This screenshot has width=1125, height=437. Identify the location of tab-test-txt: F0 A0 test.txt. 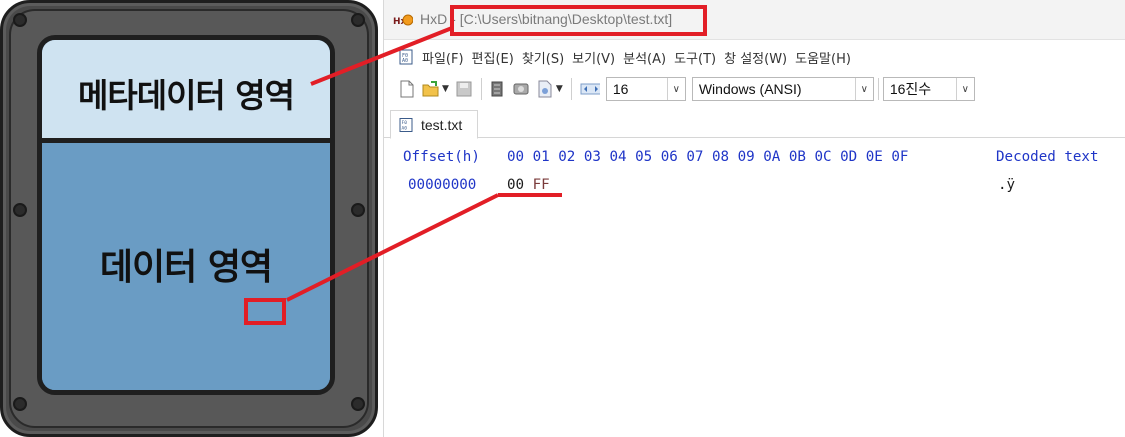
(434, 124).